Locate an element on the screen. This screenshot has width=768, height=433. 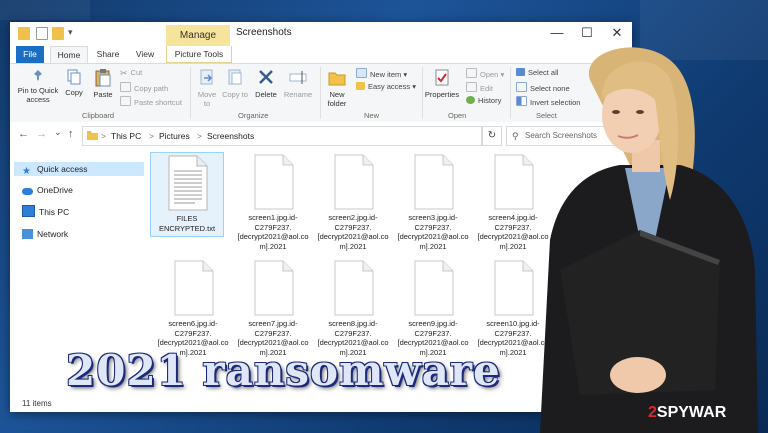
tab-file: File is located at coordinates (30, 54).